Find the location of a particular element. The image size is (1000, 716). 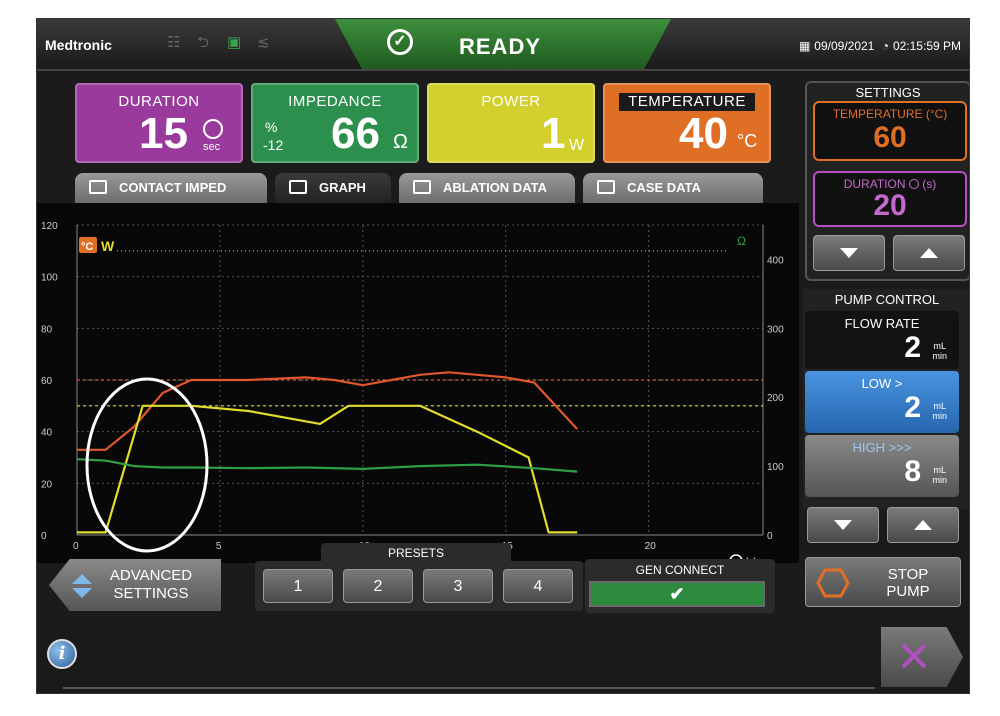

y-tick-right: 0 is located at coordinates (770, 536).